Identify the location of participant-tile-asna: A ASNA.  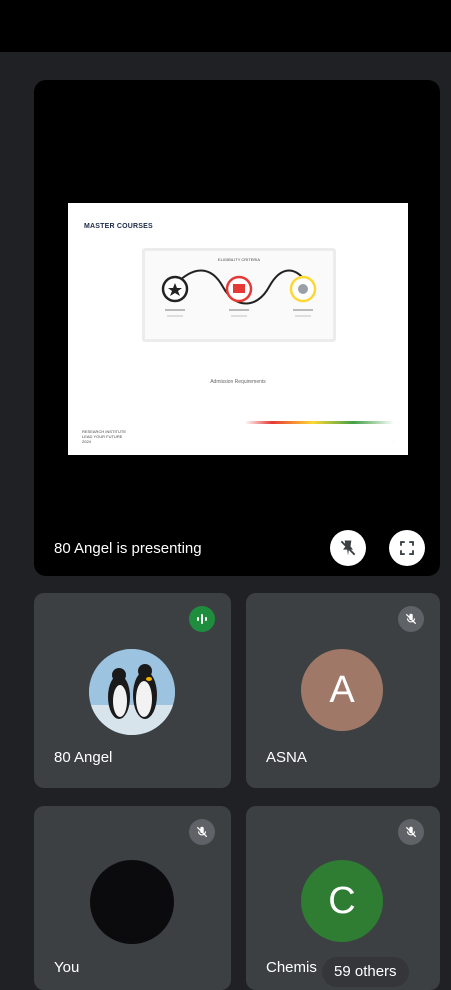
(343, 690).